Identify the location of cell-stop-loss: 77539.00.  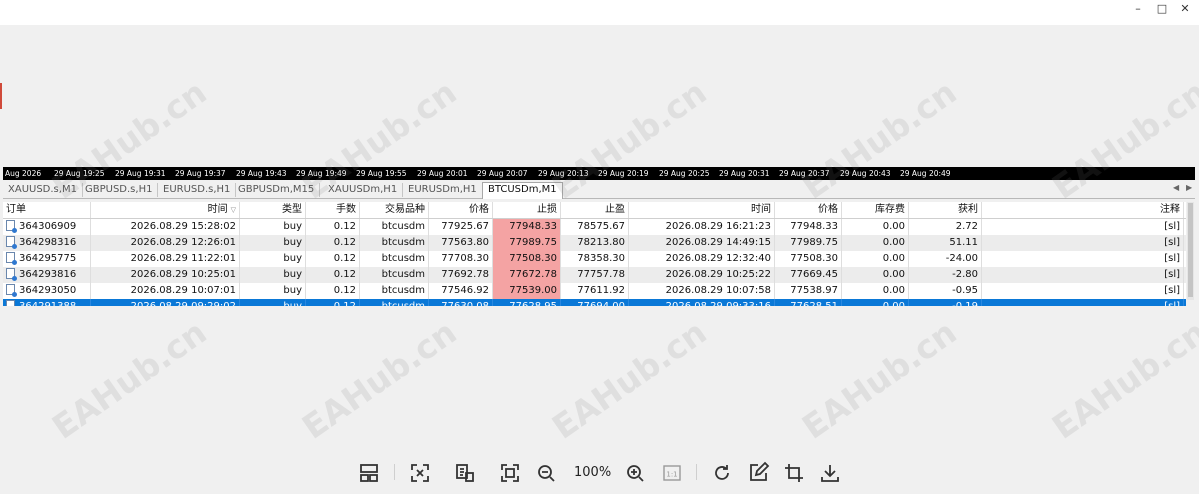
(527, 291).